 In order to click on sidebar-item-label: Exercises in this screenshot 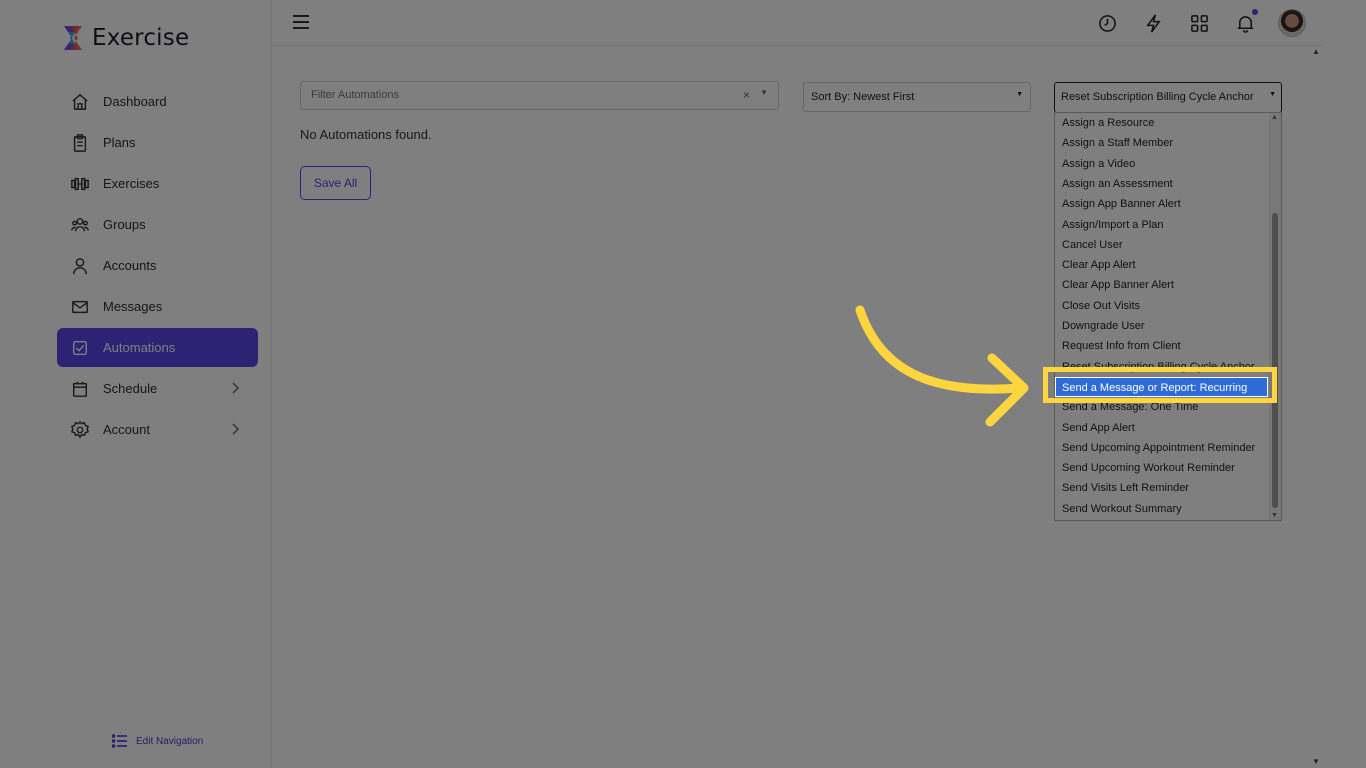, I will do `click(131, 183)`.